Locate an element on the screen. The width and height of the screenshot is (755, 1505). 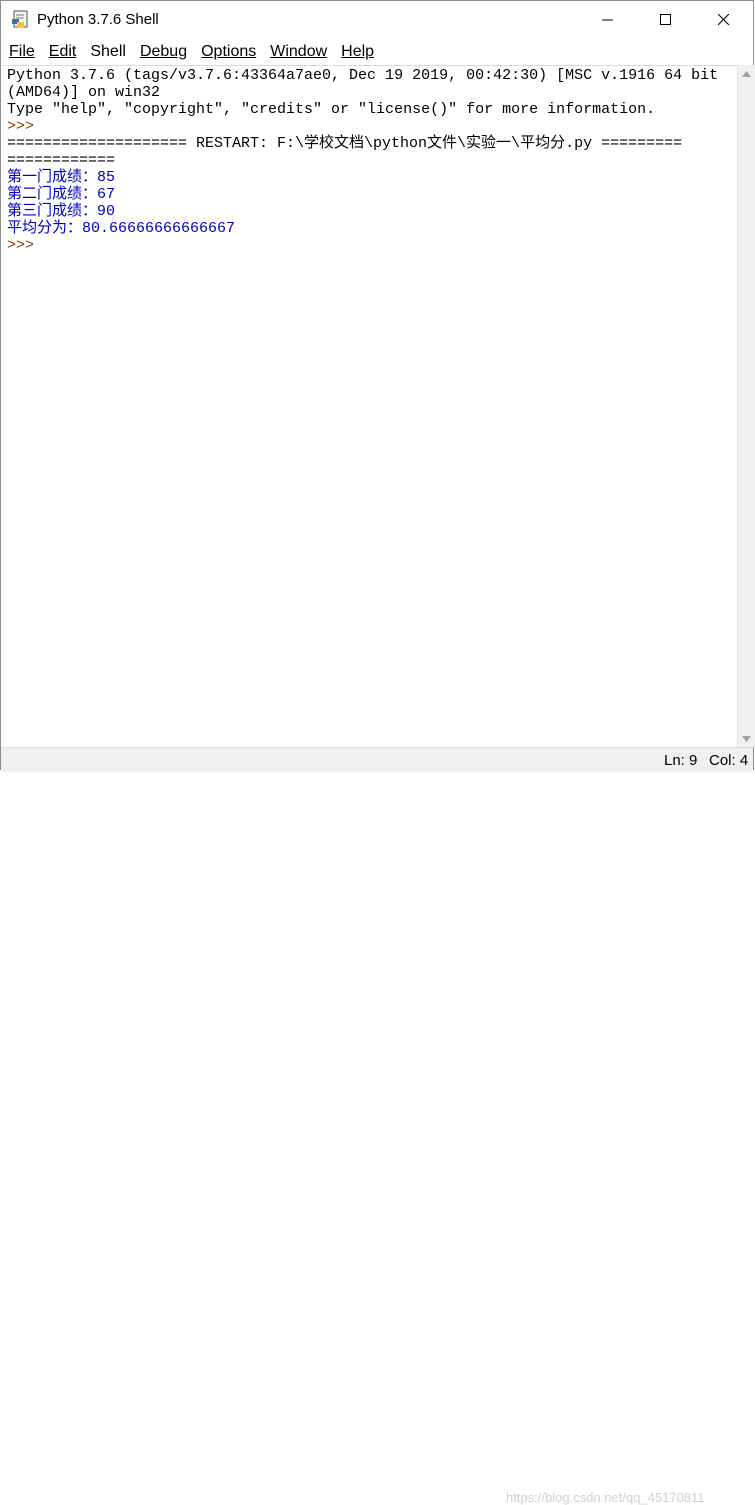
shell-output-line: 平均分为：80.66666666666667 is located at coordinates (121, 228).